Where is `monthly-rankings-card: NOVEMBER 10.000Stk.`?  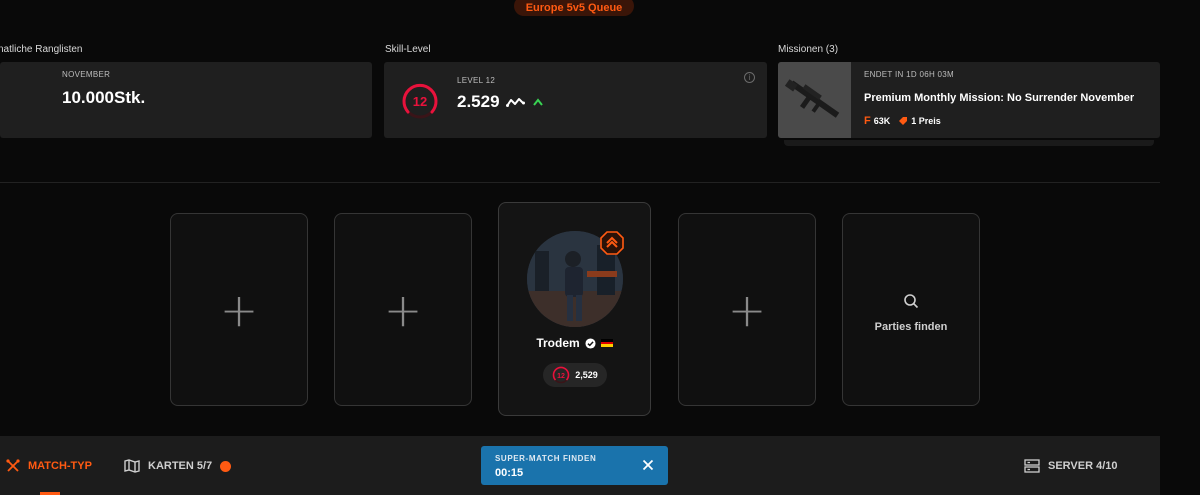
monthly-rankings-card: NOVEMBER 10.000Stk. is located at coordinates (186, 100).